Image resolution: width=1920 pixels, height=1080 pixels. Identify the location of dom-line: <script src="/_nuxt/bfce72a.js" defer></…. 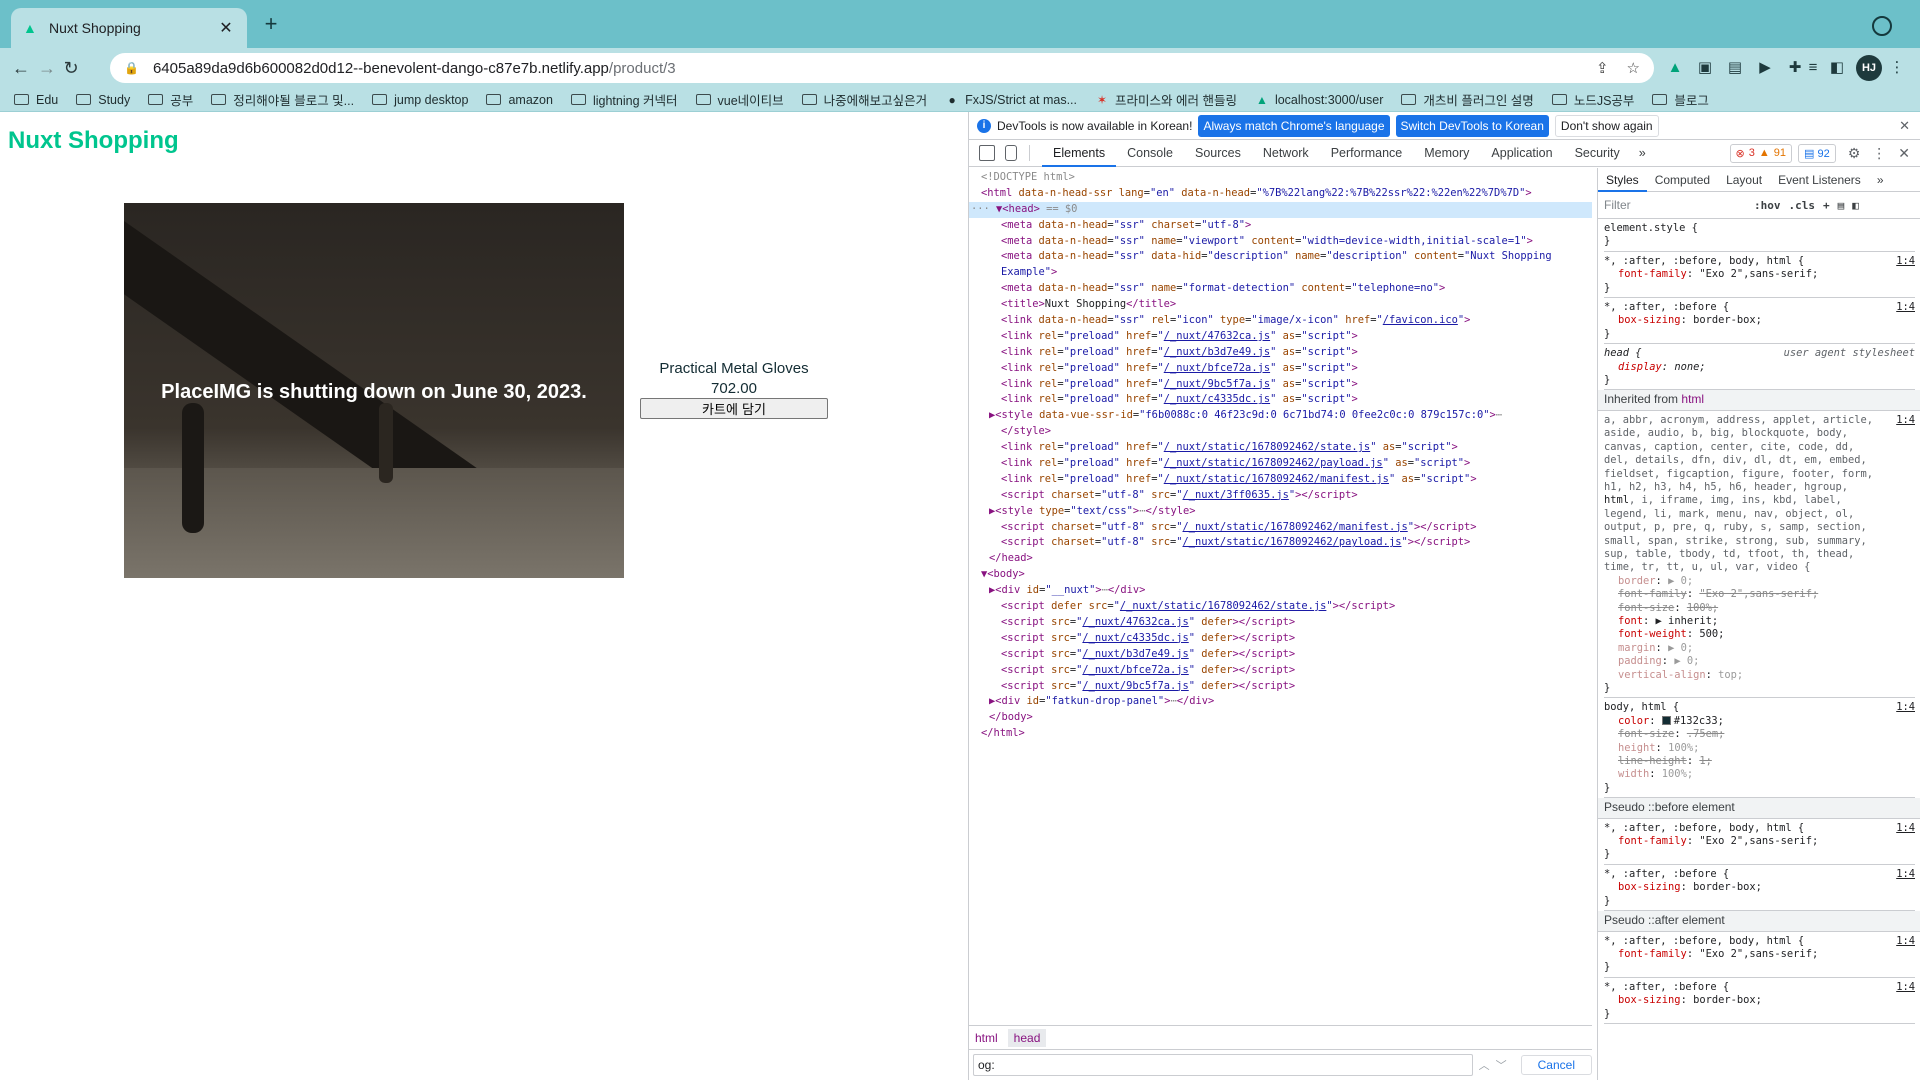
(1280, 671).